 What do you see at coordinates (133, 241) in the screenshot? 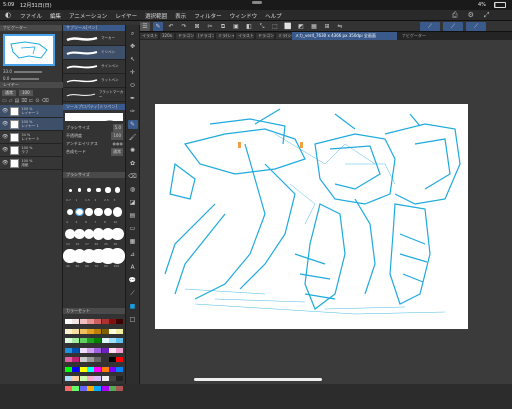
I see `frame-tool-icon: ▦` at bounding box center [133, 241].